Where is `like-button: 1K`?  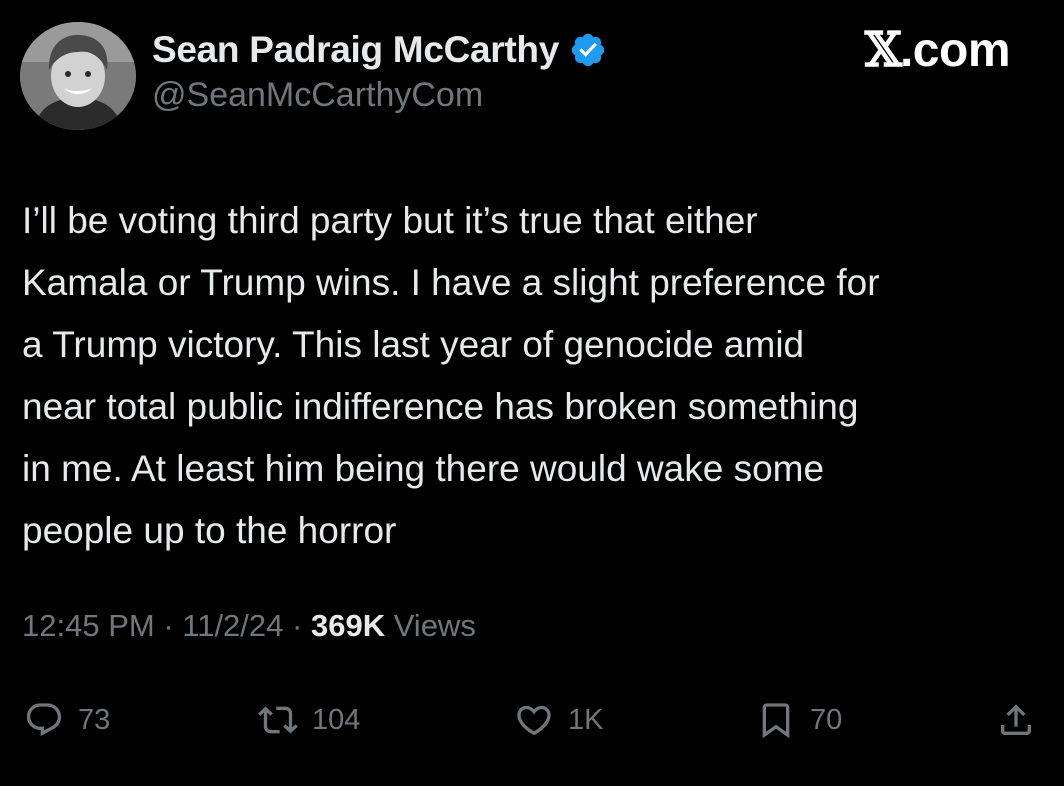
like-button: 1K is located at coordinates (558, 720).